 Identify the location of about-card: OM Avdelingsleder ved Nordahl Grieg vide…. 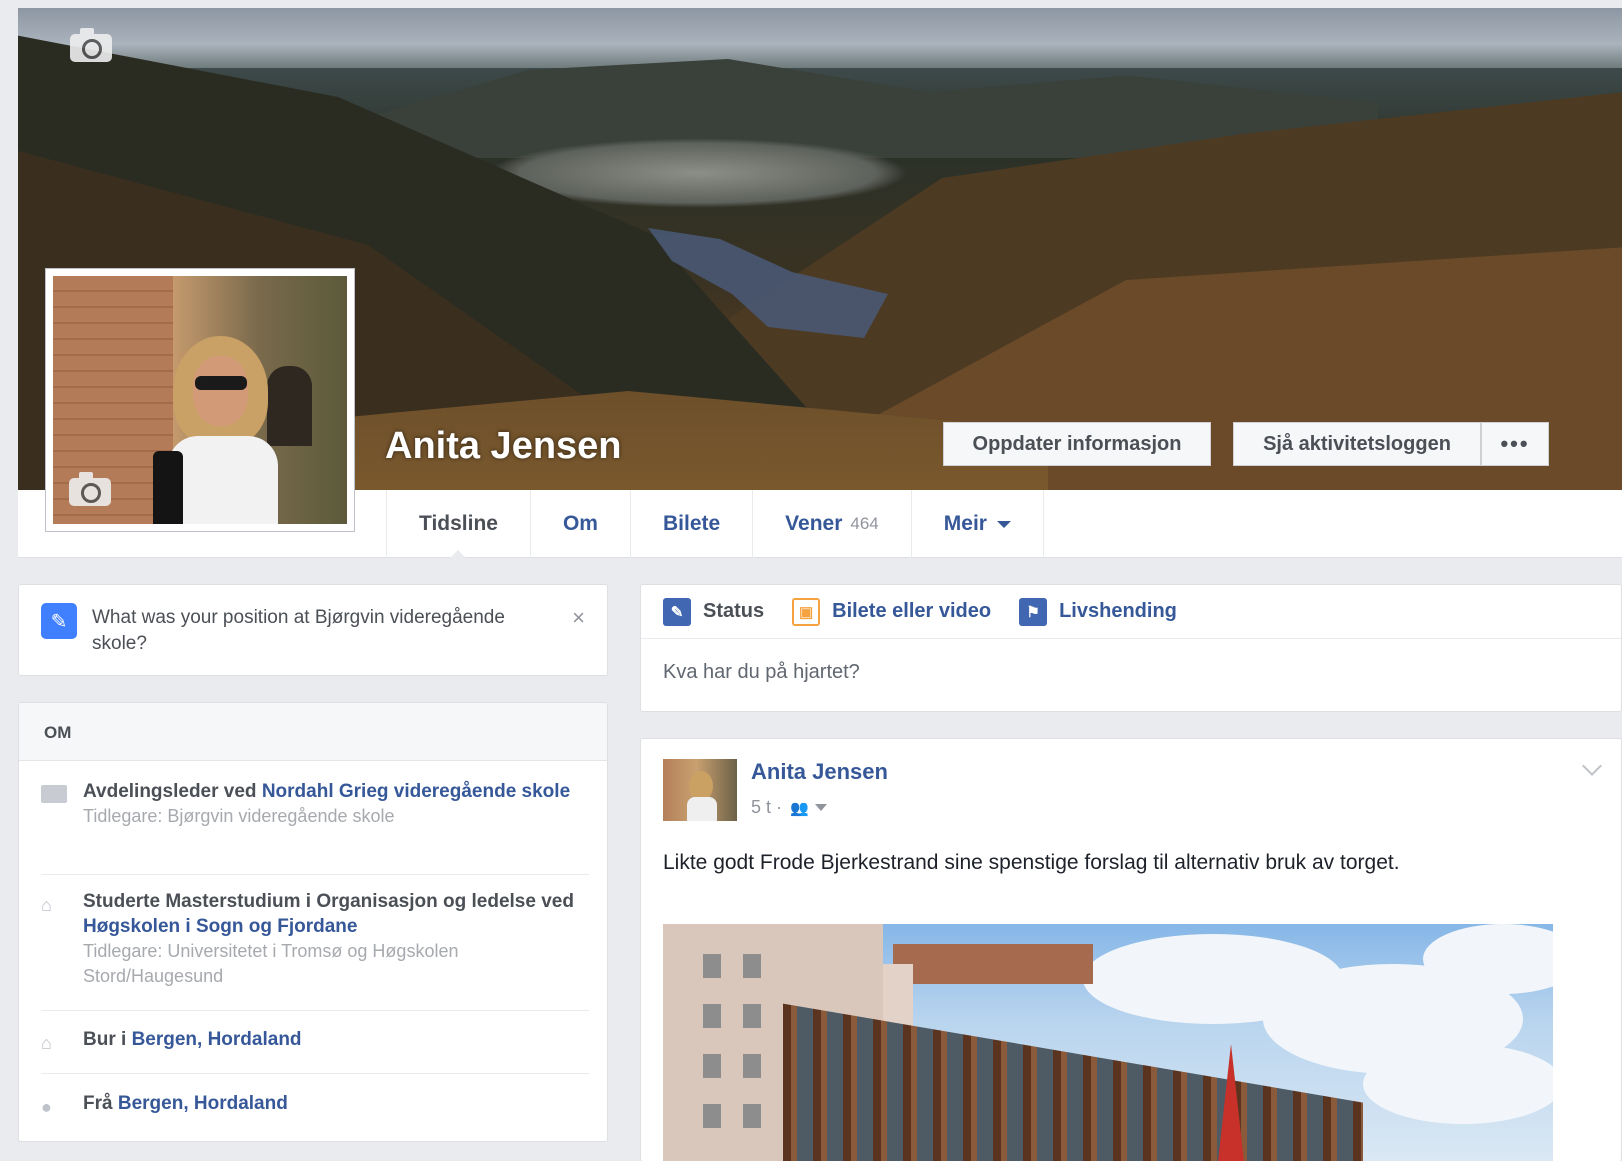
(313, 922).